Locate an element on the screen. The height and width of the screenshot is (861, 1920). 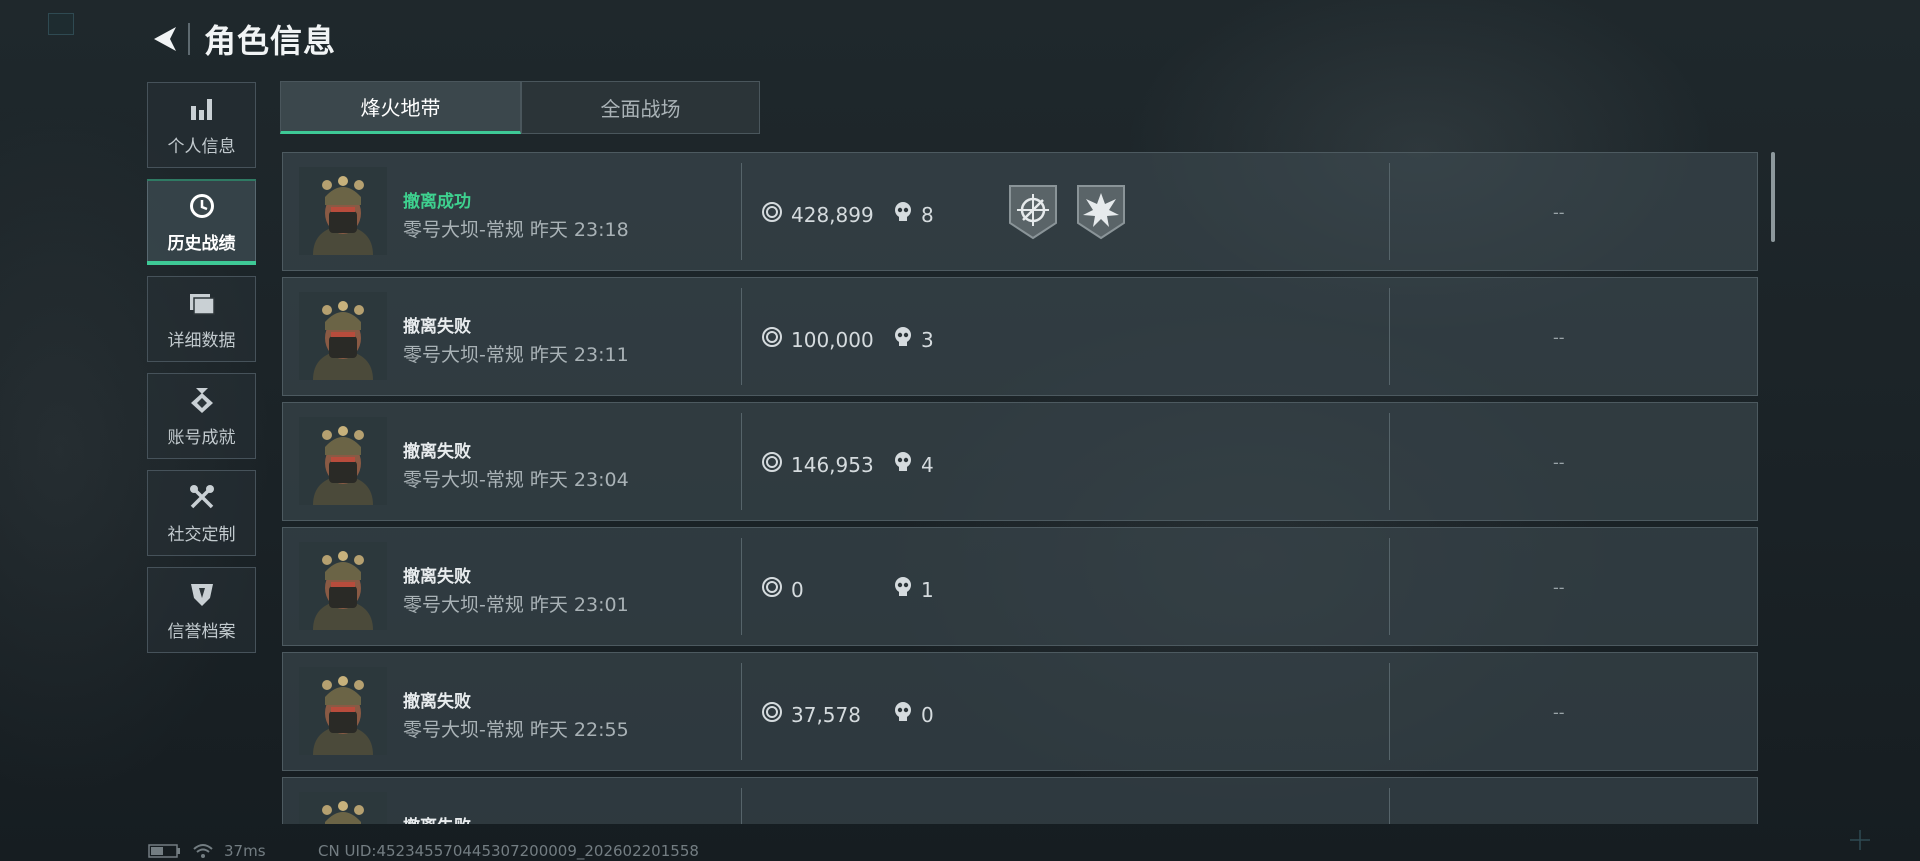
bar-chart-icon is located at coordinates (202, 109).